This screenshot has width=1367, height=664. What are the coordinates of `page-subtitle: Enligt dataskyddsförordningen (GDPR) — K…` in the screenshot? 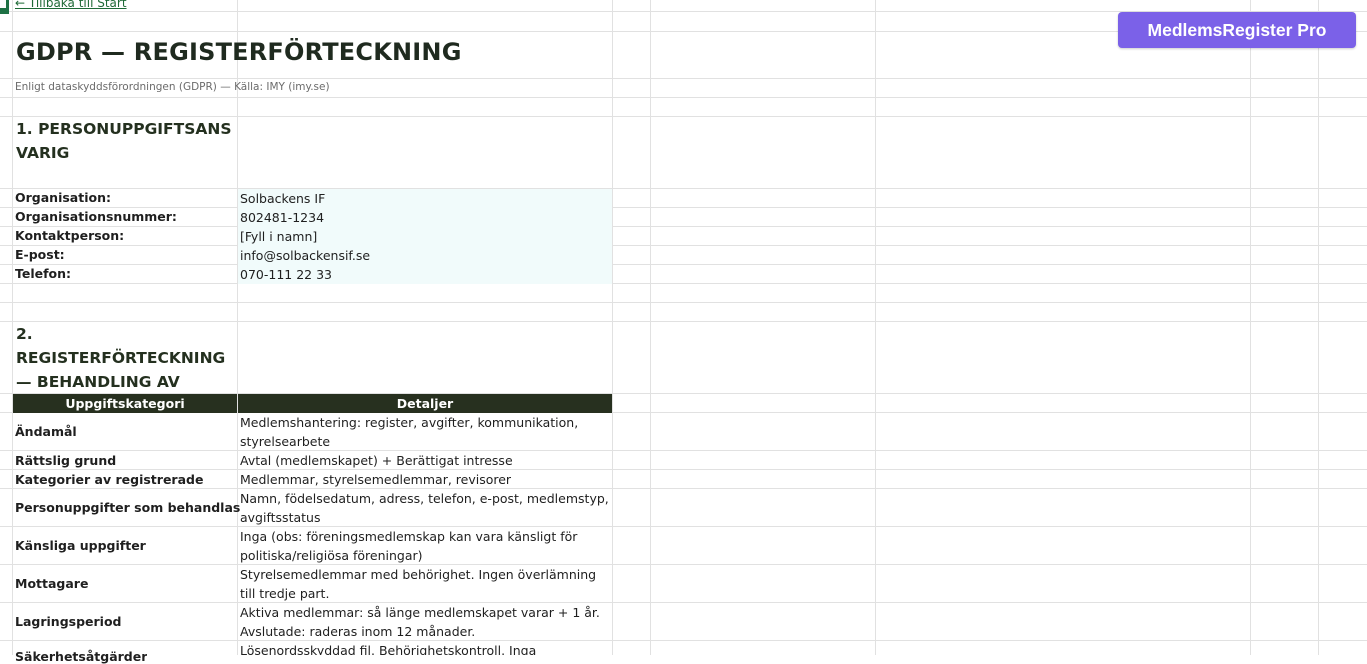 It's located at (172, 87).